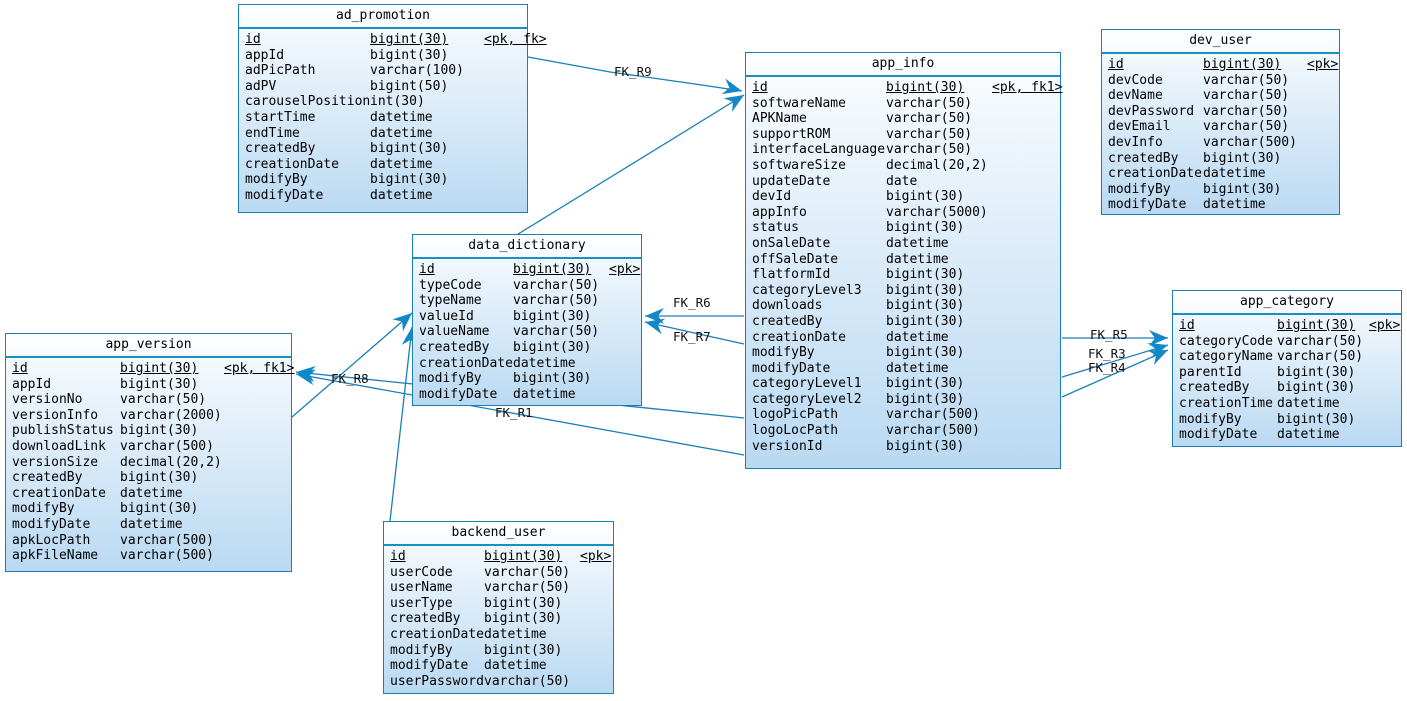  Describe the element at coordinates (148, 416) in the screenshot. I see `column-row: versionInfo varchar(2000)` at that location.